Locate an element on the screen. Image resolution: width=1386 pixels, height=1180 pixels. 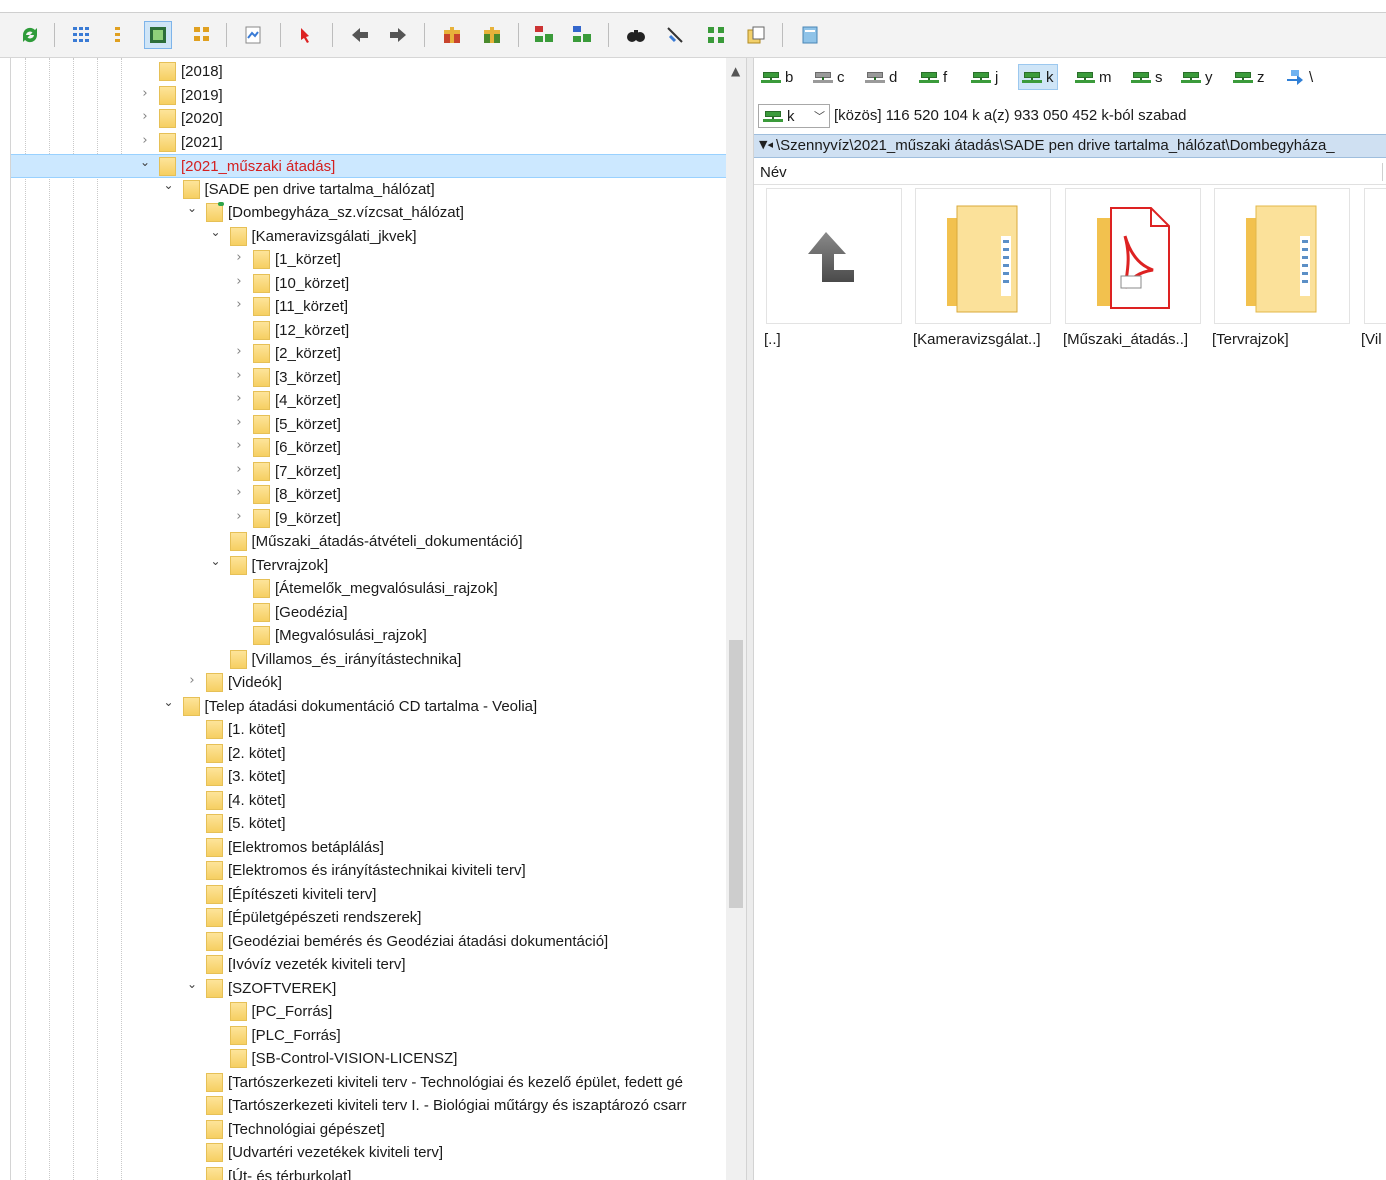
column-header: Név is located at coordinates (1070, 172).